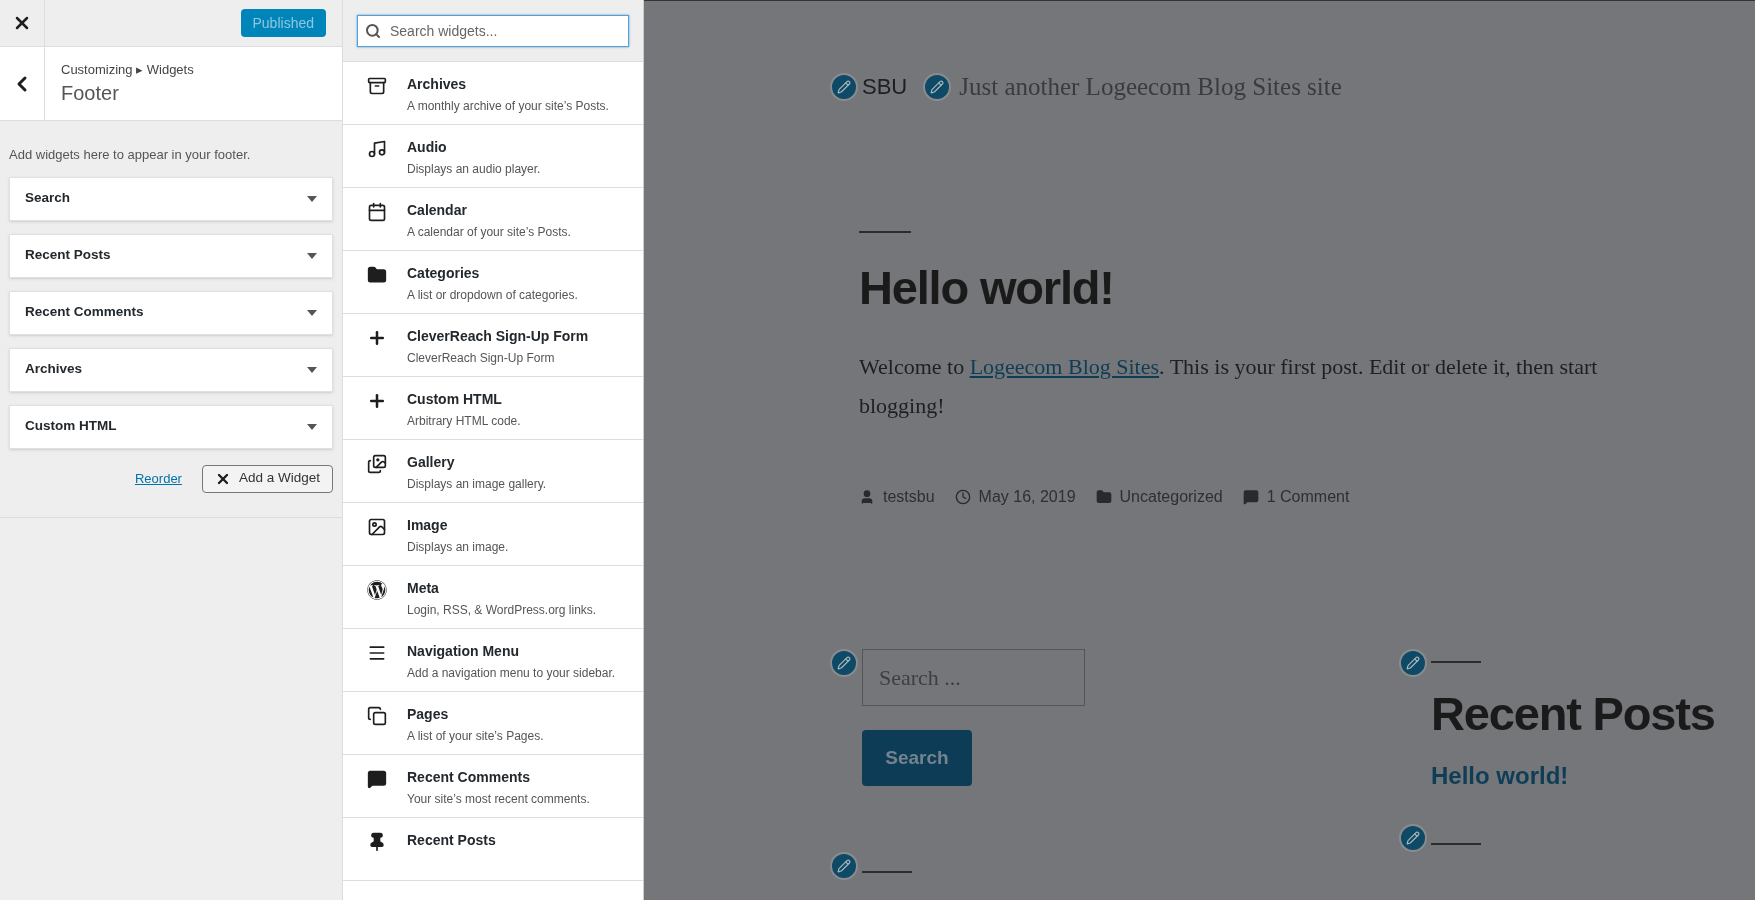  Describe the element at coordinates (423, 588) in the screenshot. I see `widget-name: Meta` at that location.